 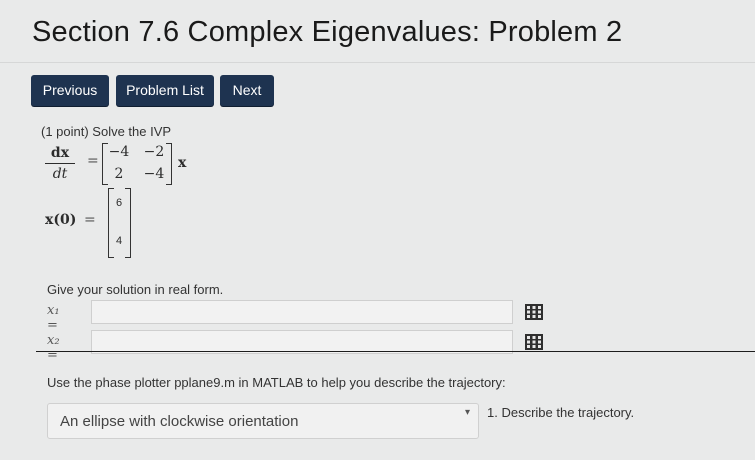 I want to click on answer-instructions: Give your solution in real form., so click(x=135, y=289).